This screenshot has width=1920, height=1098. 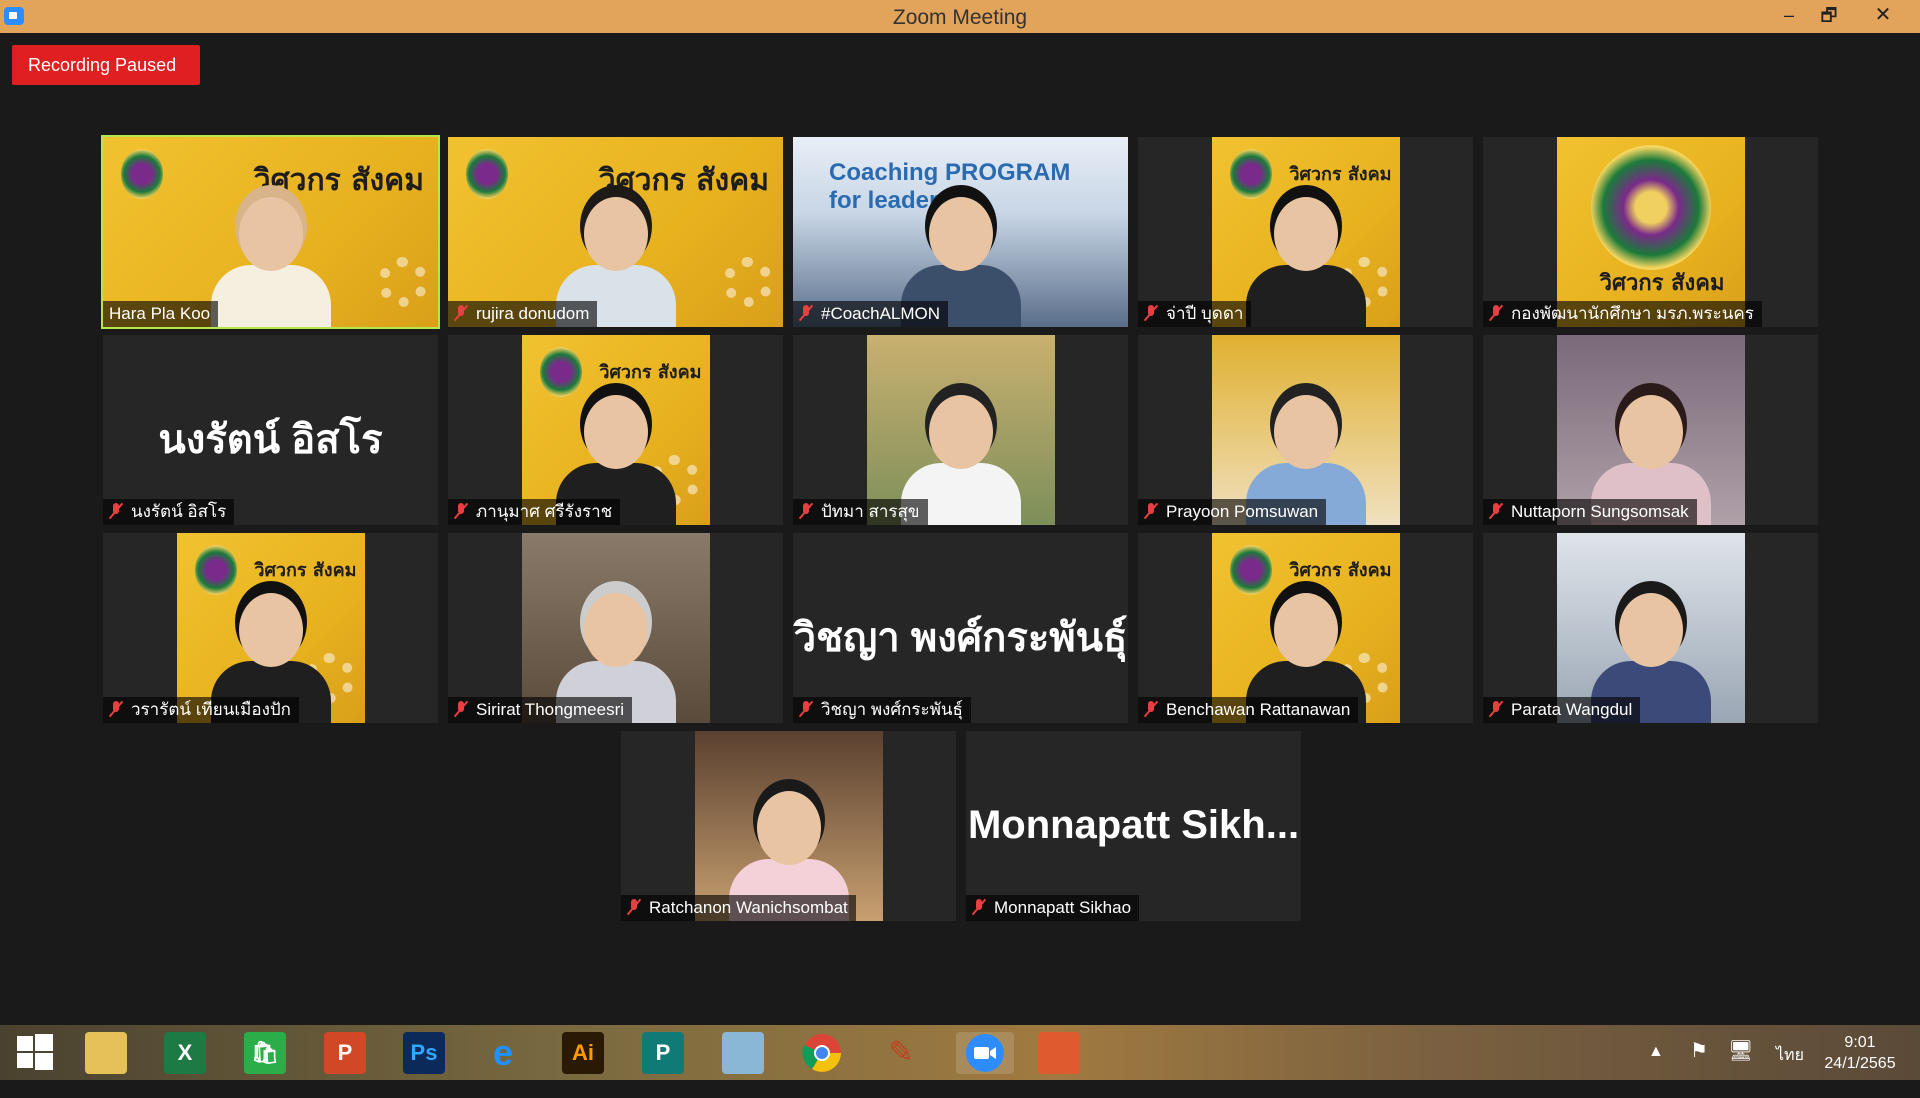 I want to click on internet-explorer-icon: e, so click(x=503, y=1053).